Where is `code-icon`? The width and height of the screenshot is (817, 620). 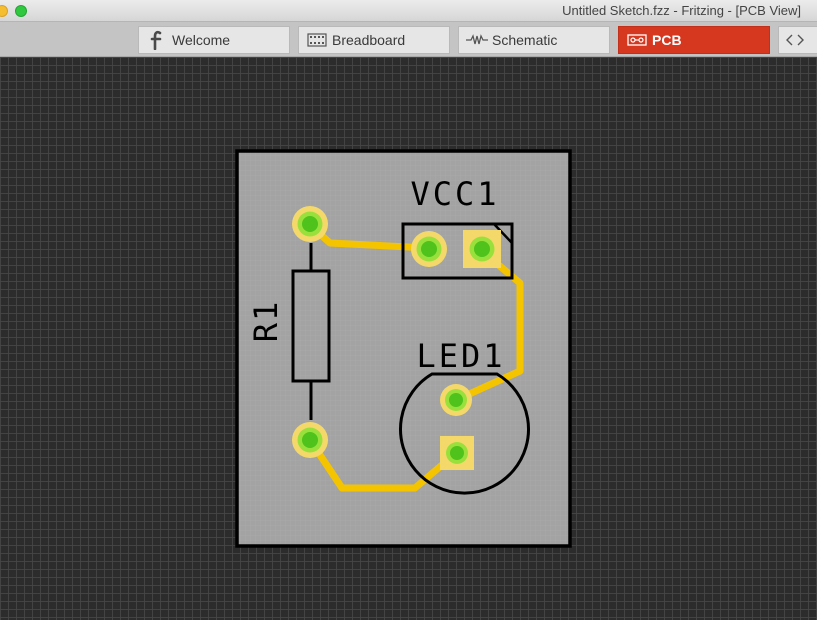
code-icon is located at coordinates (795, 40).